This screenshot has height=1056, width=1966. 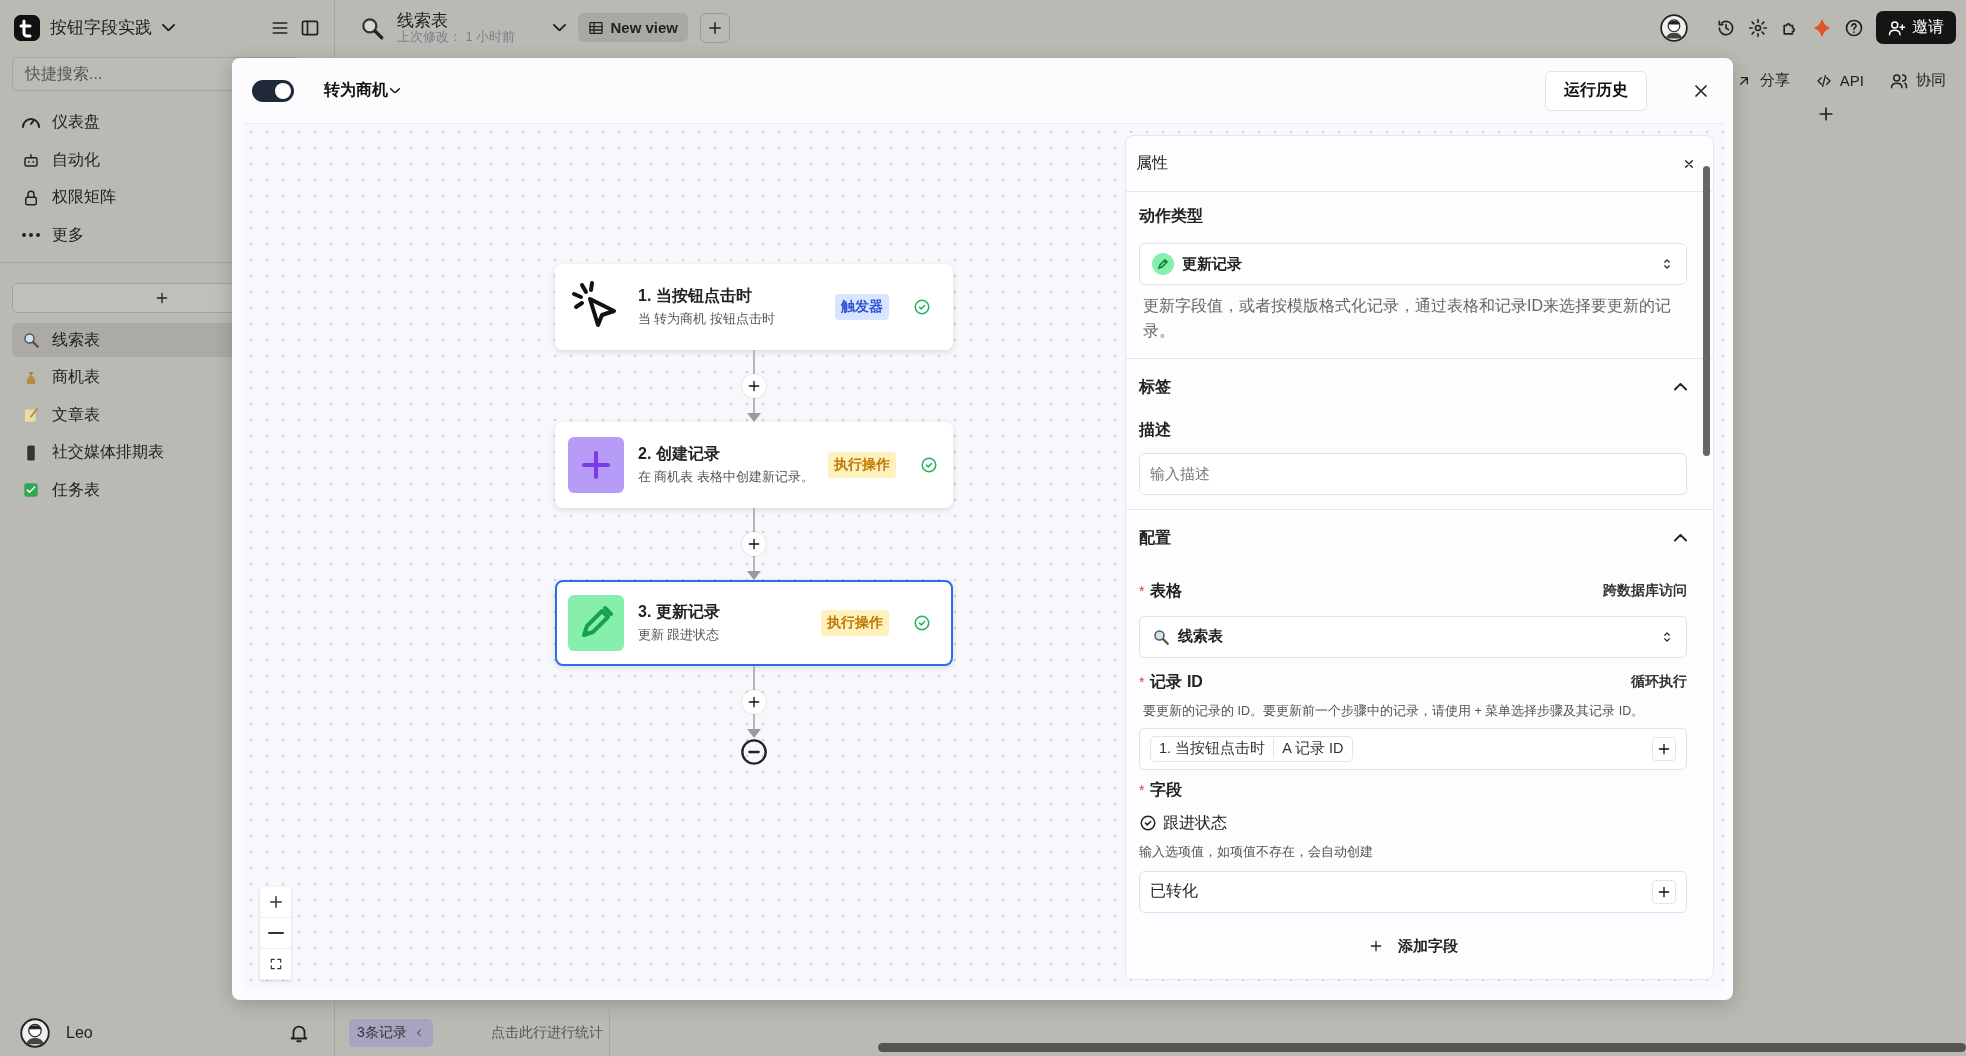 I want to click on step-description: 当 转为商机 按钮点击时, so click(x=707, y=319).